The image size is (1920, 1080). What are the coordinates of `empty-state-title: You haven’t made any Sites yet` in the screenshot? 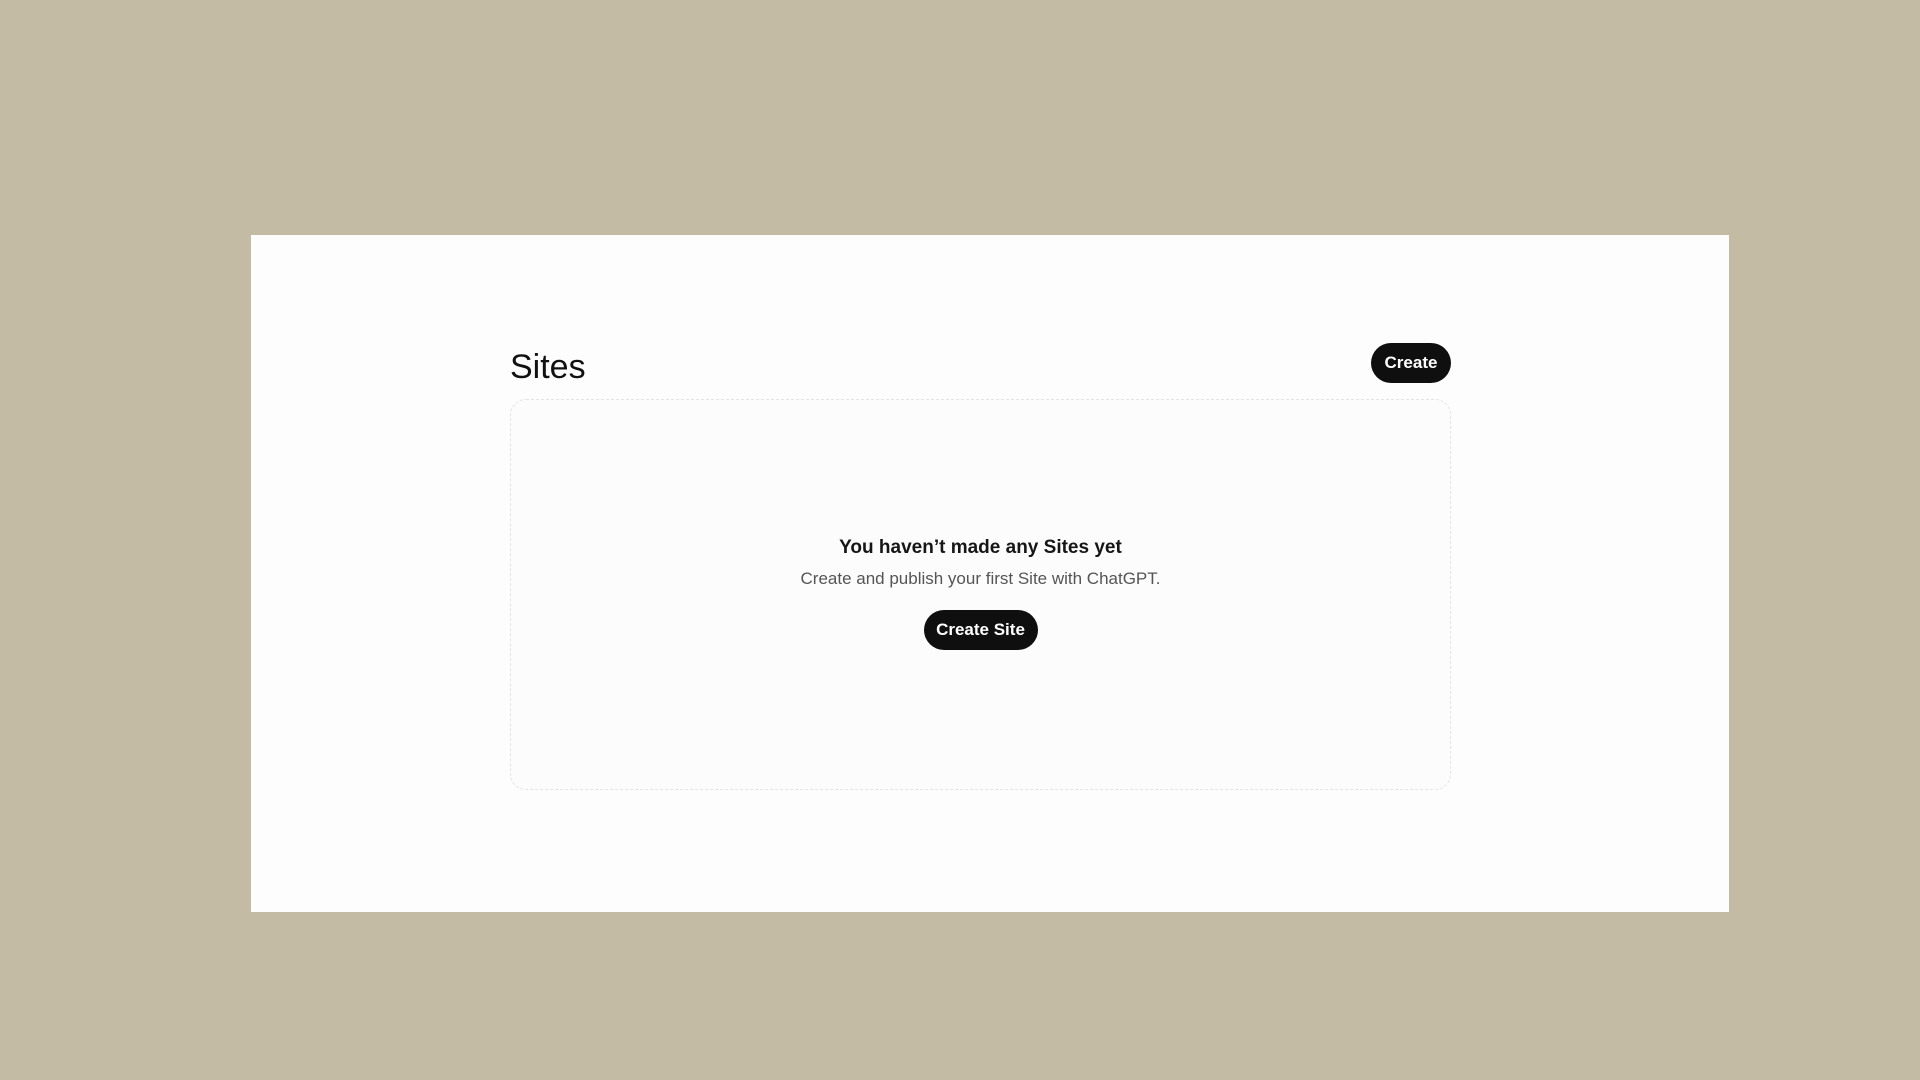 It's located at (980, 547).